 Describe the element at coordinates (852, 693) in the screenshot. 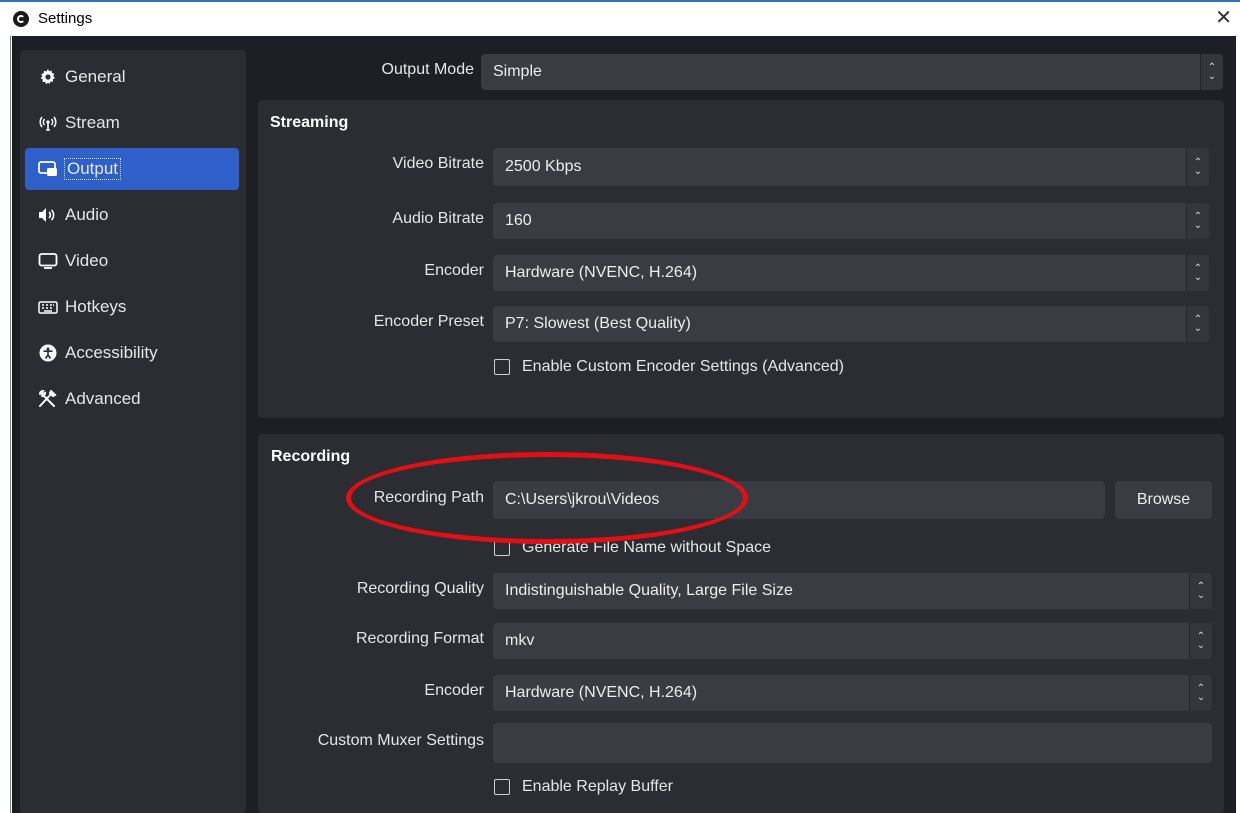

I see `recording-encoder-select: Hardware (NVENC, H.264) ⌃ ⌄` at that location.